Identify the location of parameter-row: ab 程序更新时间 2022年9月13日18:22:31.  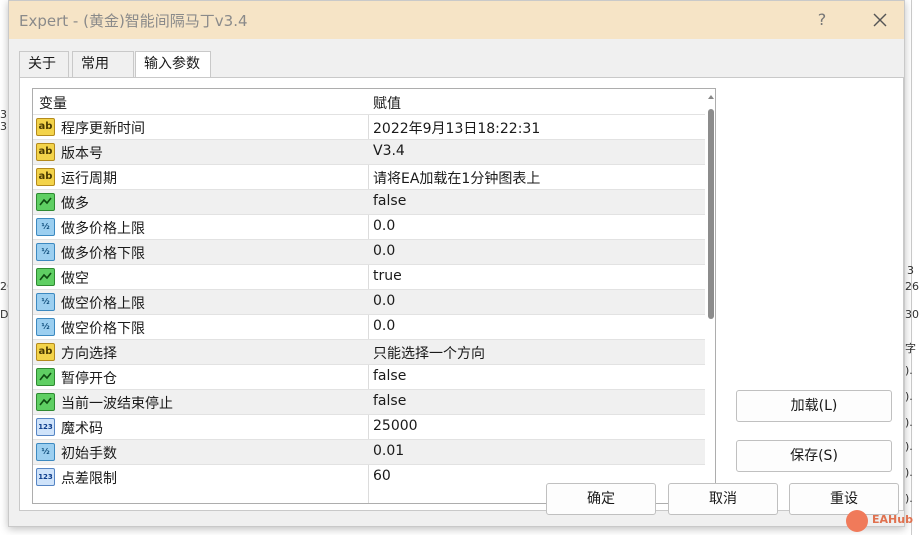
(369, 126).